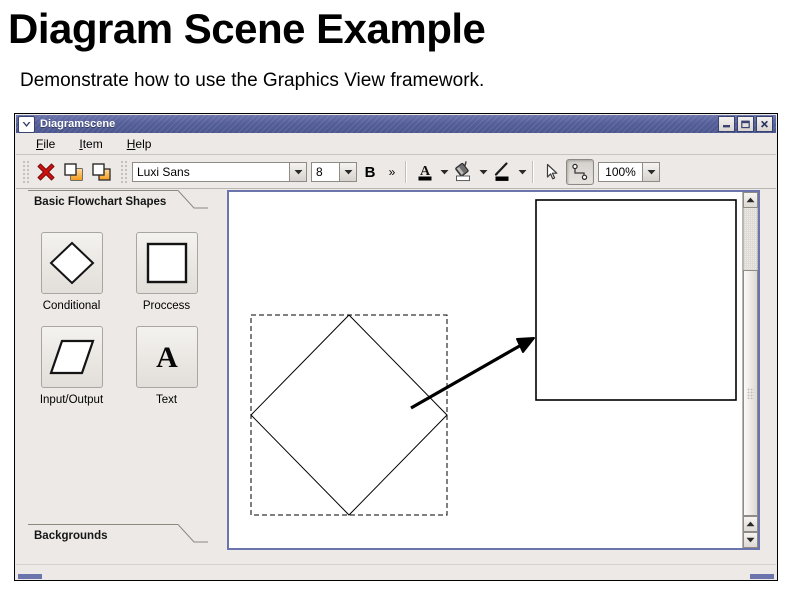  I want to click on shape-label-input-output: Input/Output, so click(71, 400).